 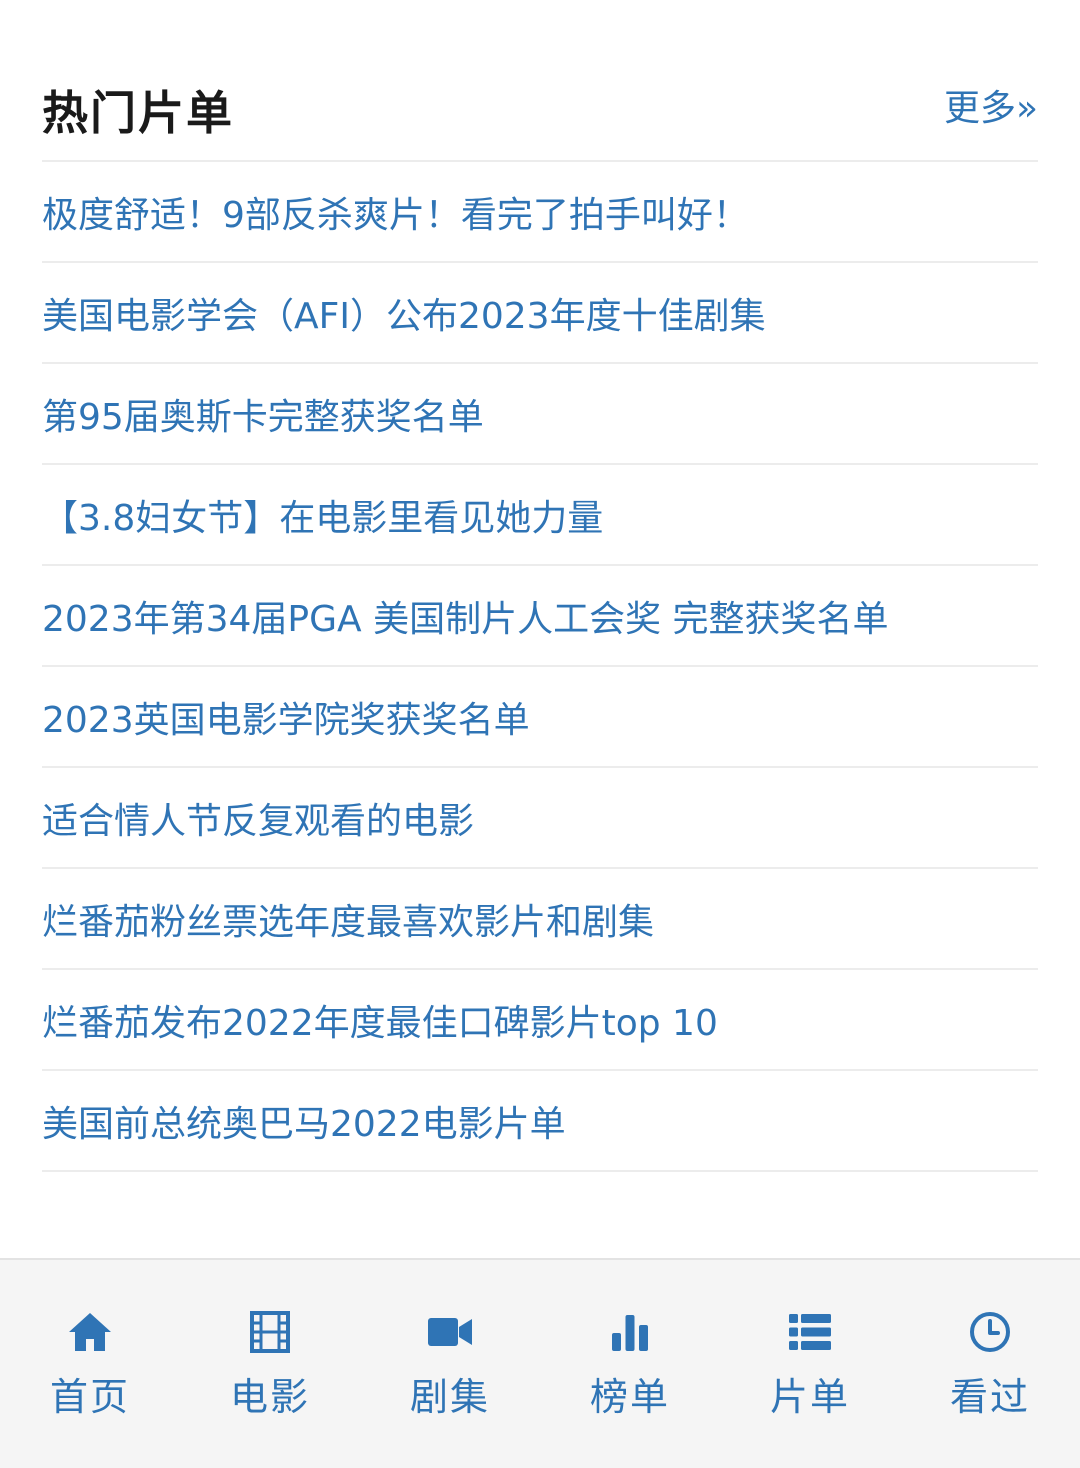 What do you see at coordinates (630, 1364) in the screenshot?
I see `tab-rankings: 榜单` at bounding box center [630, 1364].